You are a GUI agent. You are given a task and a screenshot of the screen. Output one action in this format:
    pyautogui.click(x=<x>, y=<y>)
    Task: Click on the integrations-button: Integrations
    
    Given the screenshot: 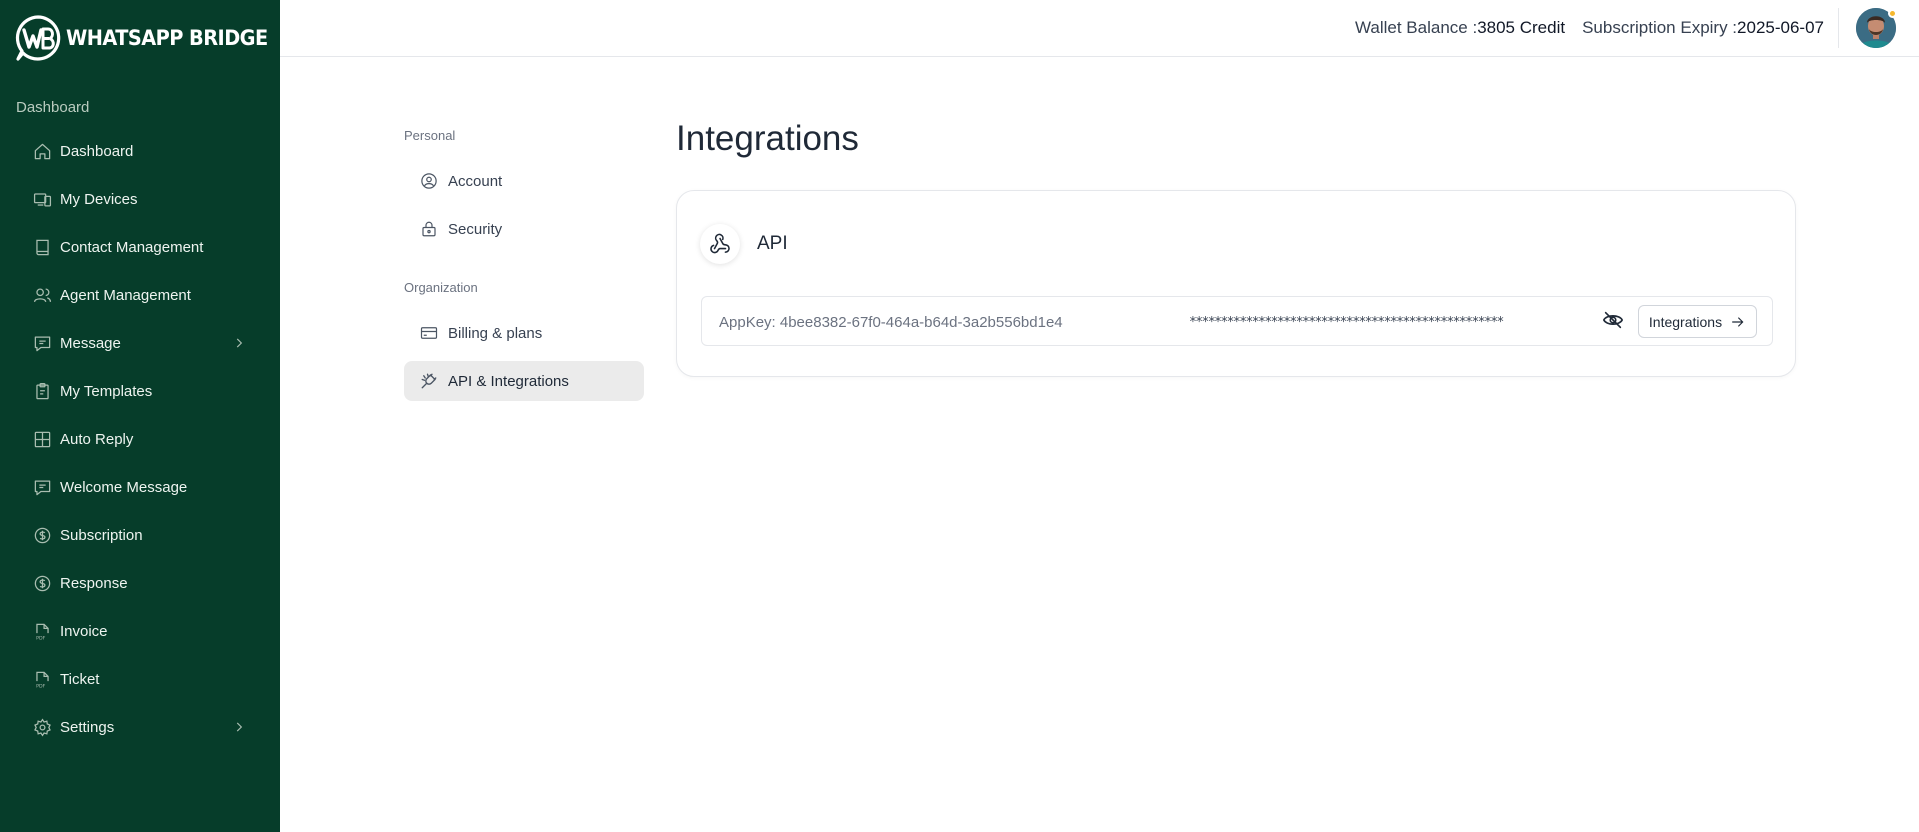 What is the action you would take?
    pyautogui.click(x=1697, y=321)
    